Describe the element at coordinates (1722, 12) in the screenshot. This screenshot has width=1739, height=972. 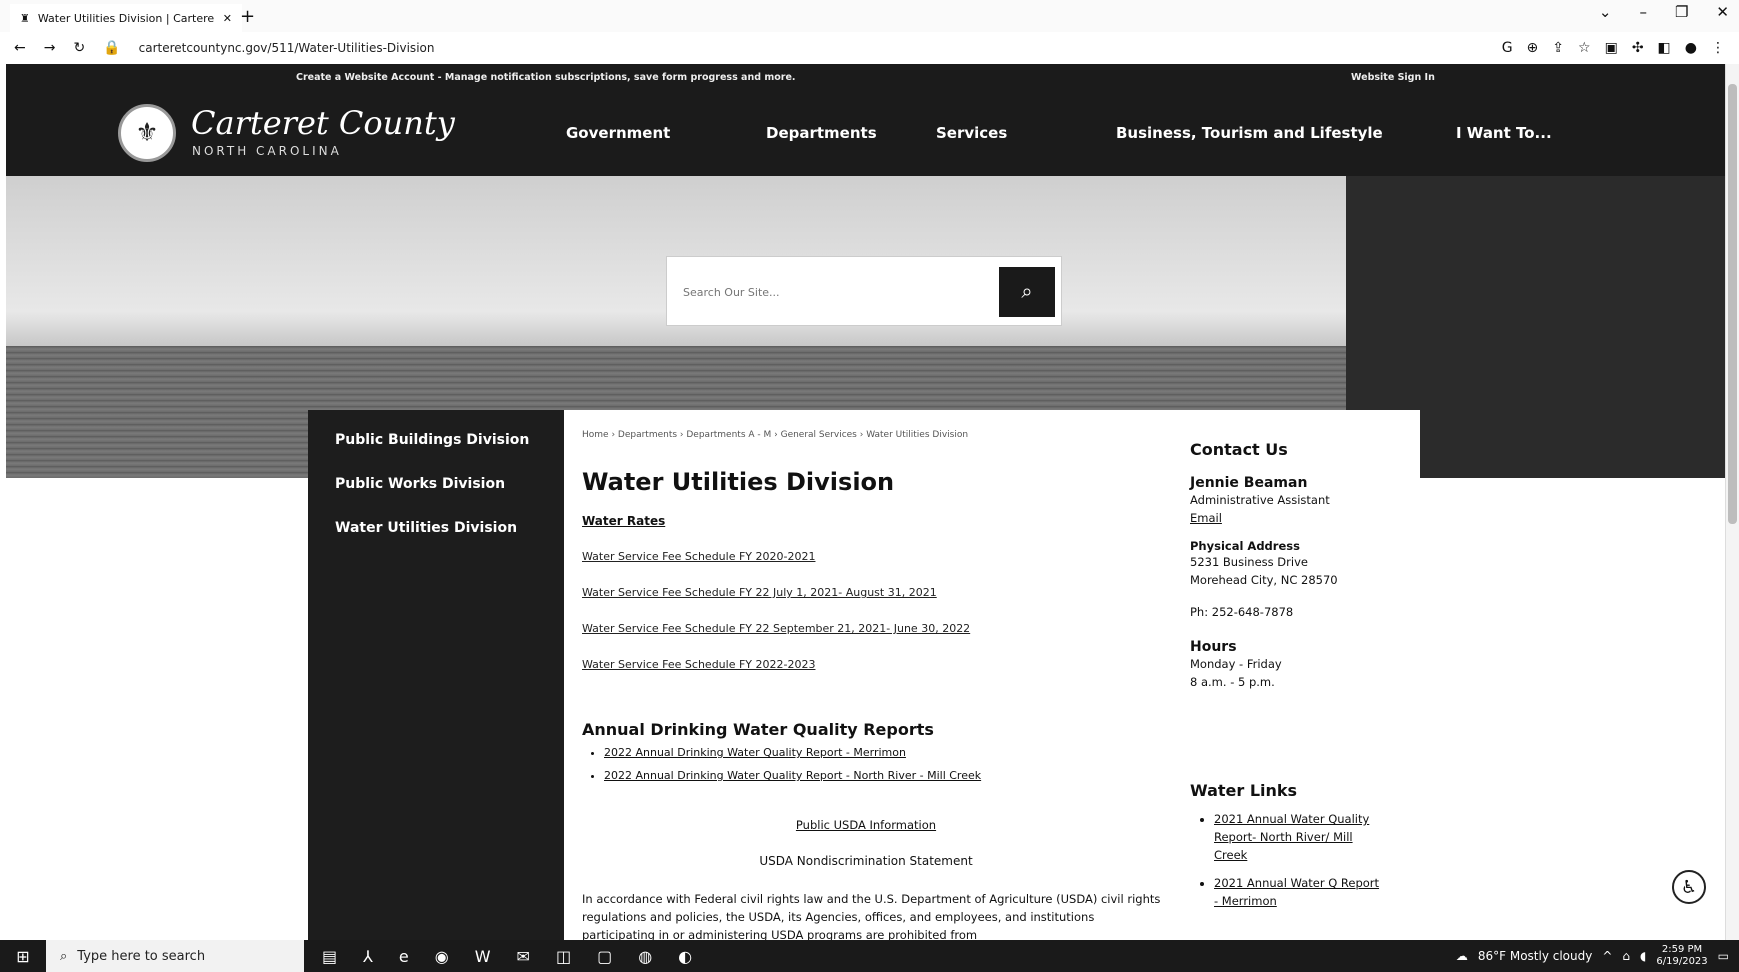
I see `close-window-icon: ✕` at that location.